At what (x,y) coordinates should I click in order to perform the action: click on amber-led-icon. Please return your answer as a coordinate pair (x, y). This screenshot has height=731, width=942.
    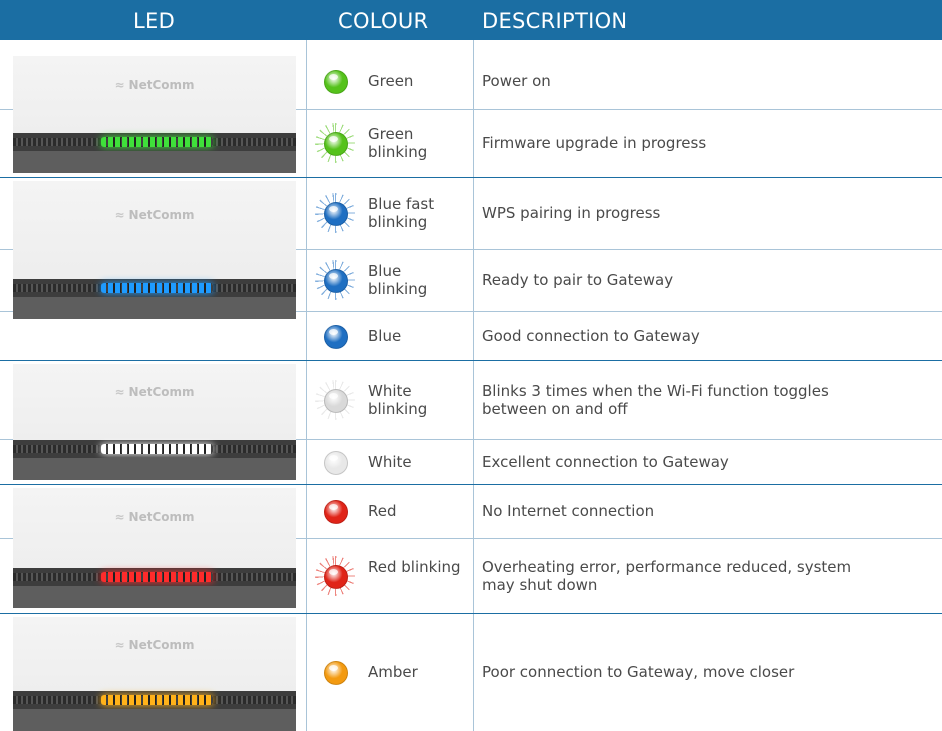
    Looking at the image, I should click on (336, 673).